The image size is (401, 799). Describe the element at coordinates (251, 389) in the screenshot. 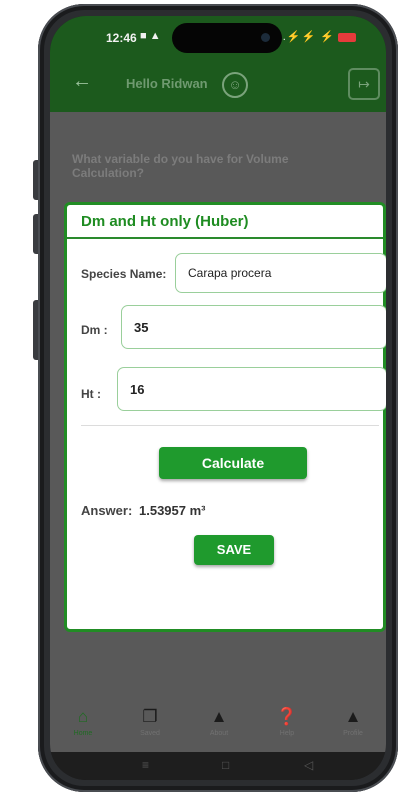

I see `ht-input` at that location.